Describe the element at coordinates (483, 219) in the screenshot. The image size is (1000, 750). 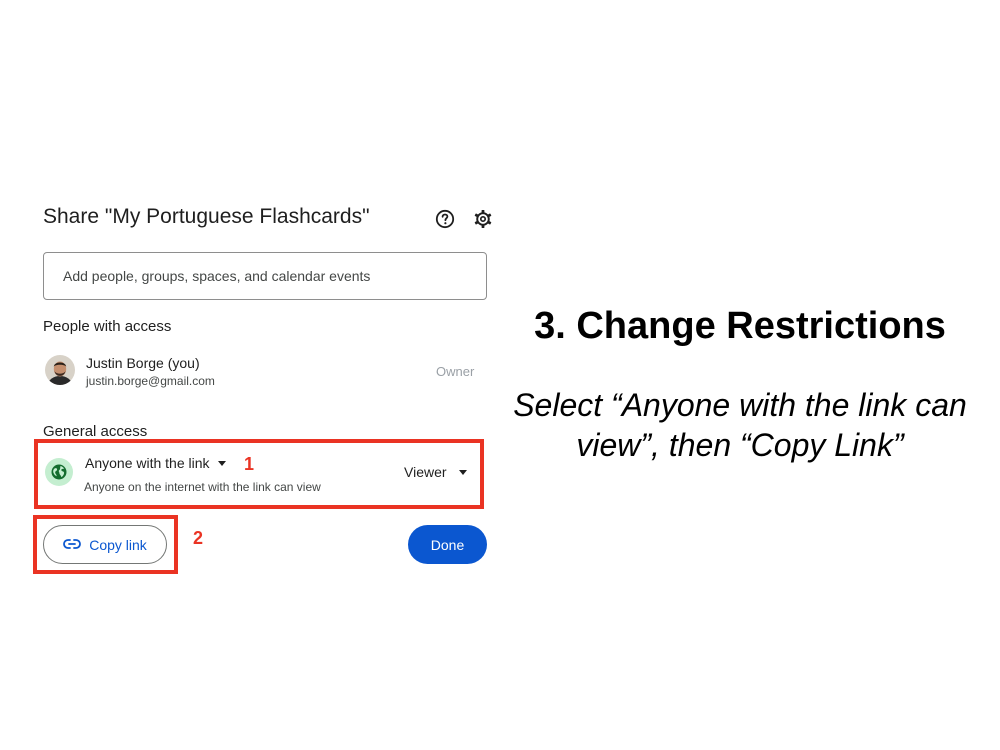
I see `gear-icon` at that location.